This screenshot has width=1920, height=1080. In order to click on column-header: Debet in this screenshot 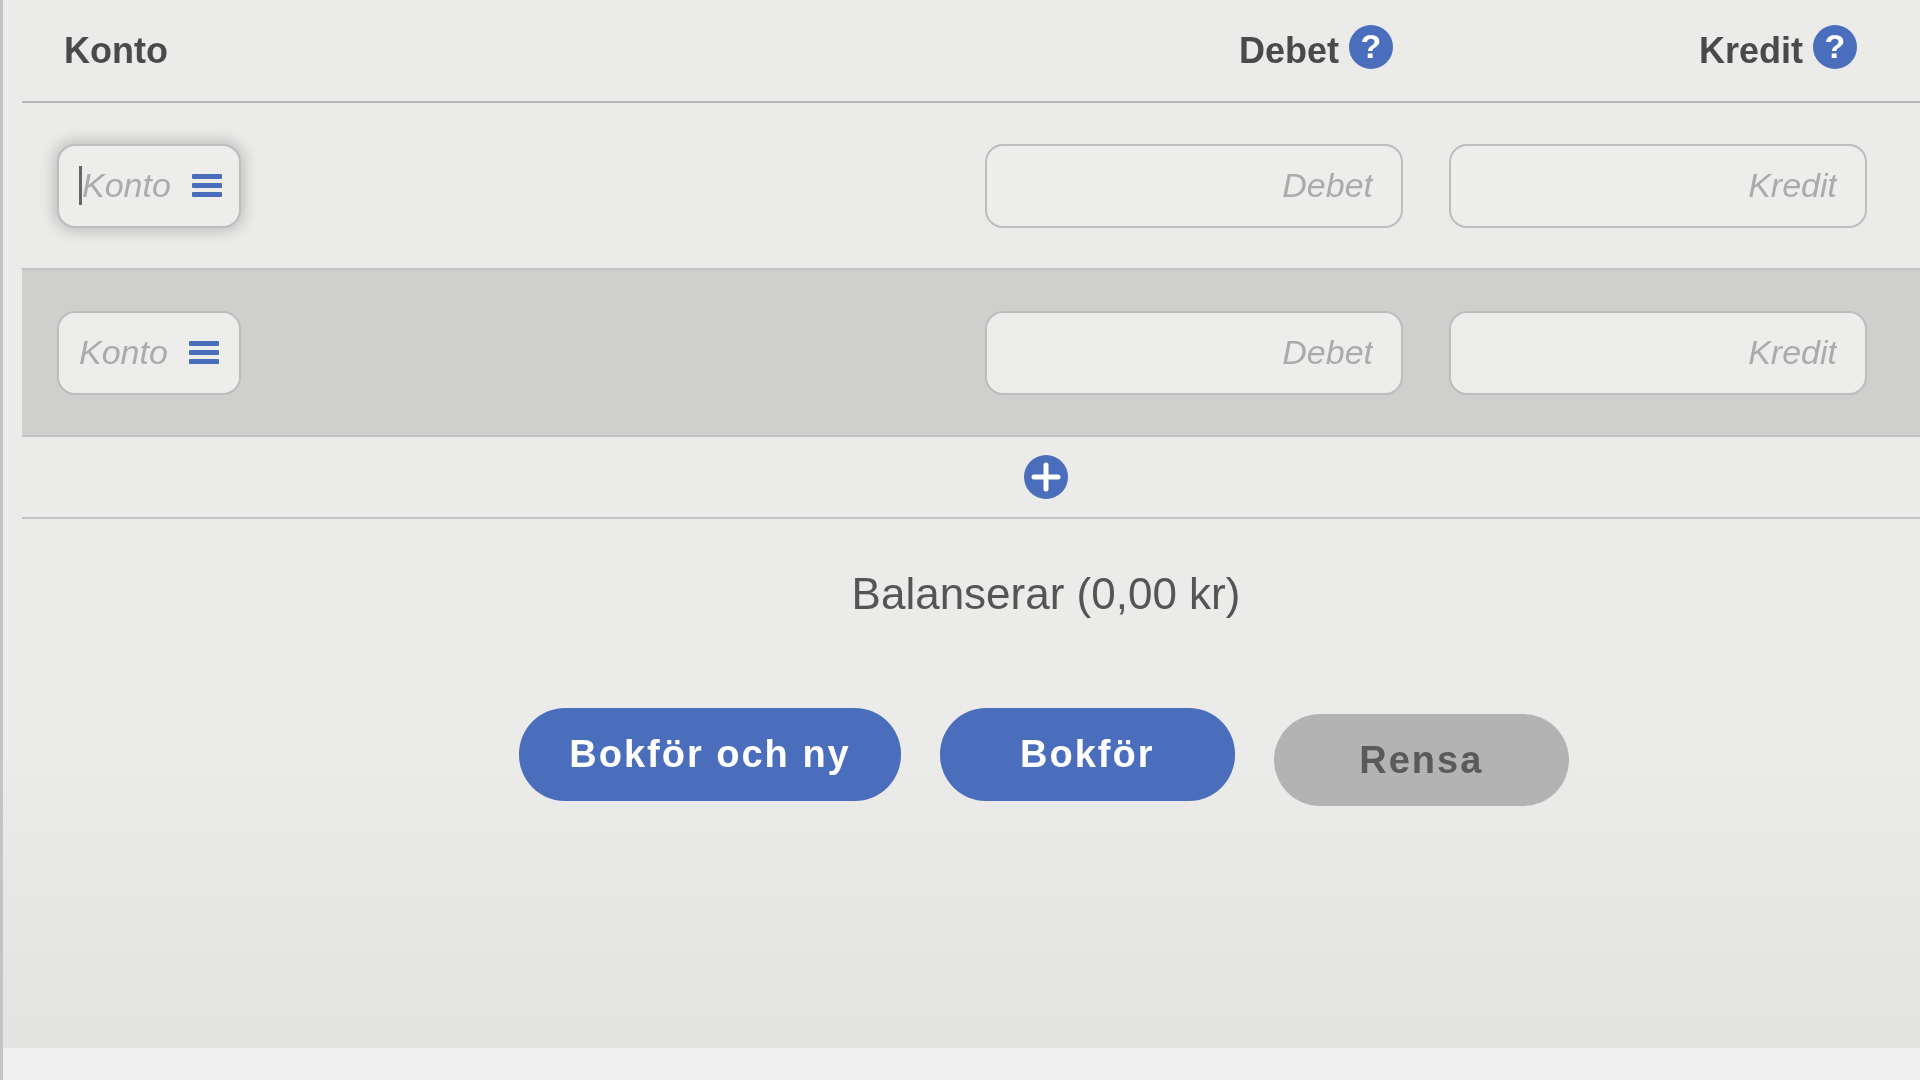, I will do `click(1288, 50)`.